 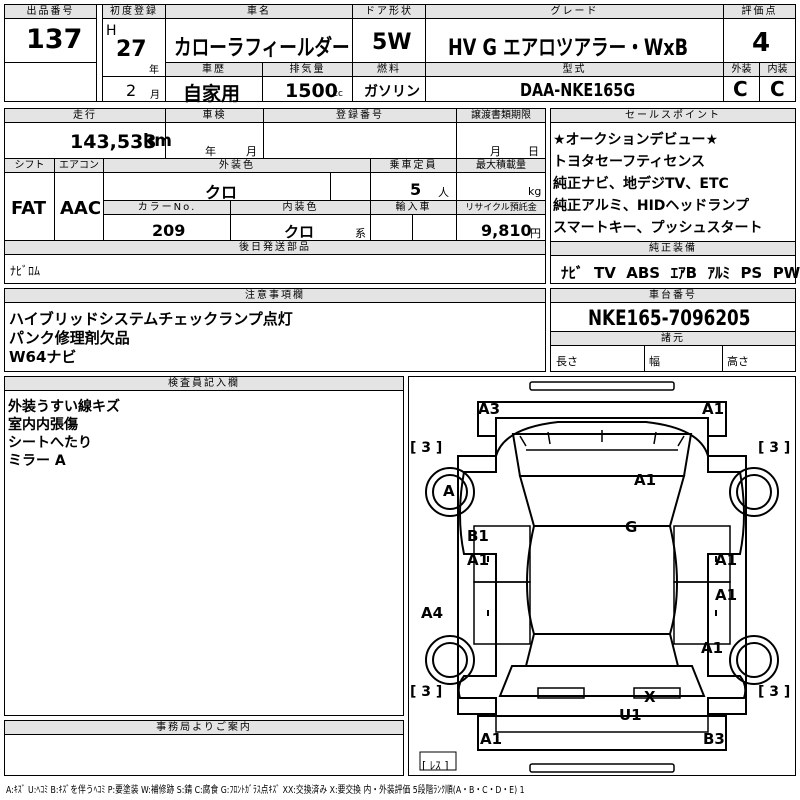 I want to click on inspection-year: 年, so click(x=210, y=151).